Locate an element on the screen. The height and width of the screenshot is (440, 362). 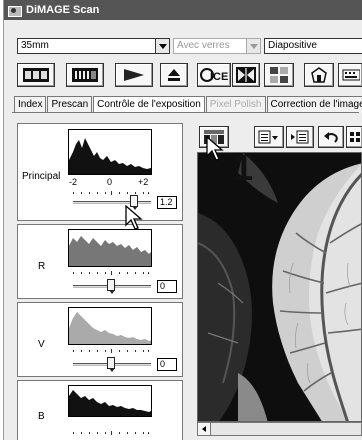
job-button is located at coordinates (350, 75).